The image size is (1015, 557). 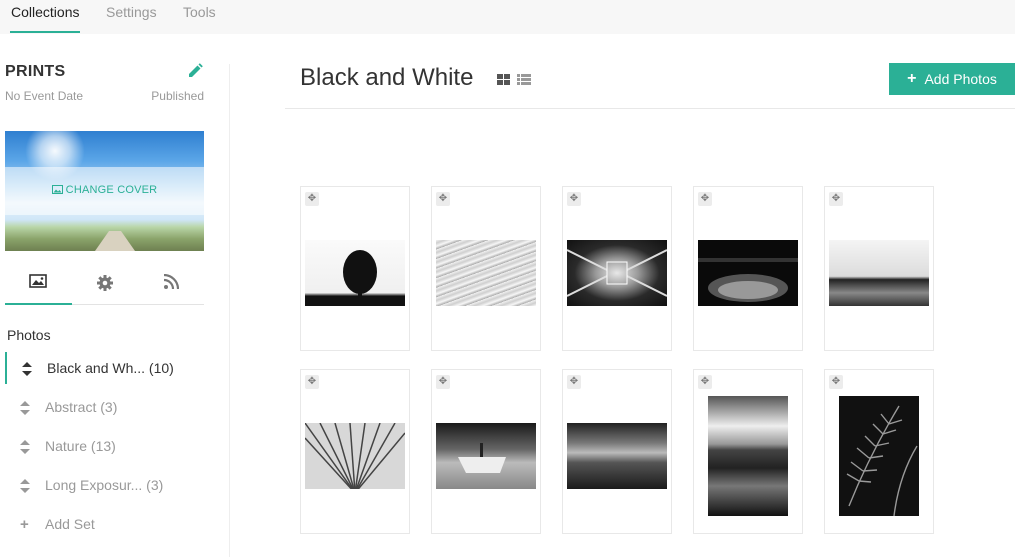 What do you see at coordinates (387, 77) in the screenshot?
I see `set-title: Black and White` at bounding box center [387, 77].